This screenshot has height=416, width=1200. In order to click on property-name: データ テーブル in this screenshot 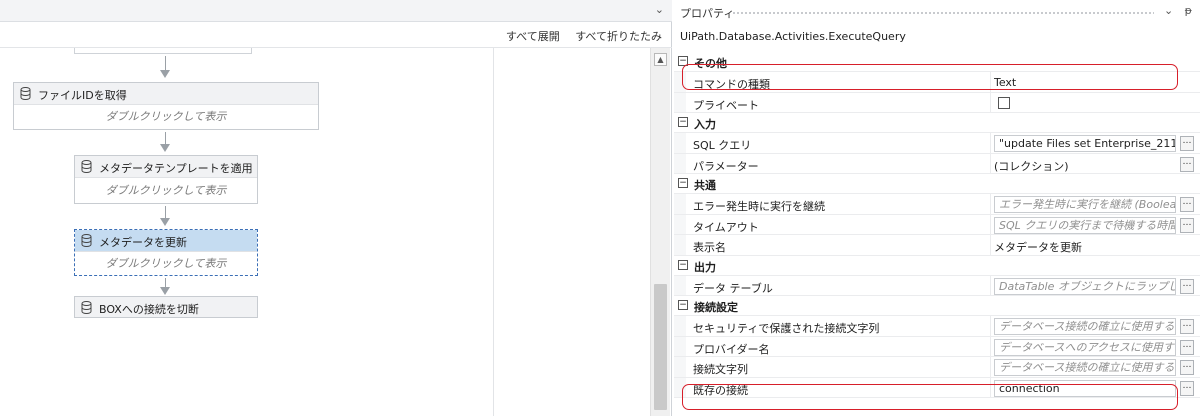, I will do `click(733, 288)`.